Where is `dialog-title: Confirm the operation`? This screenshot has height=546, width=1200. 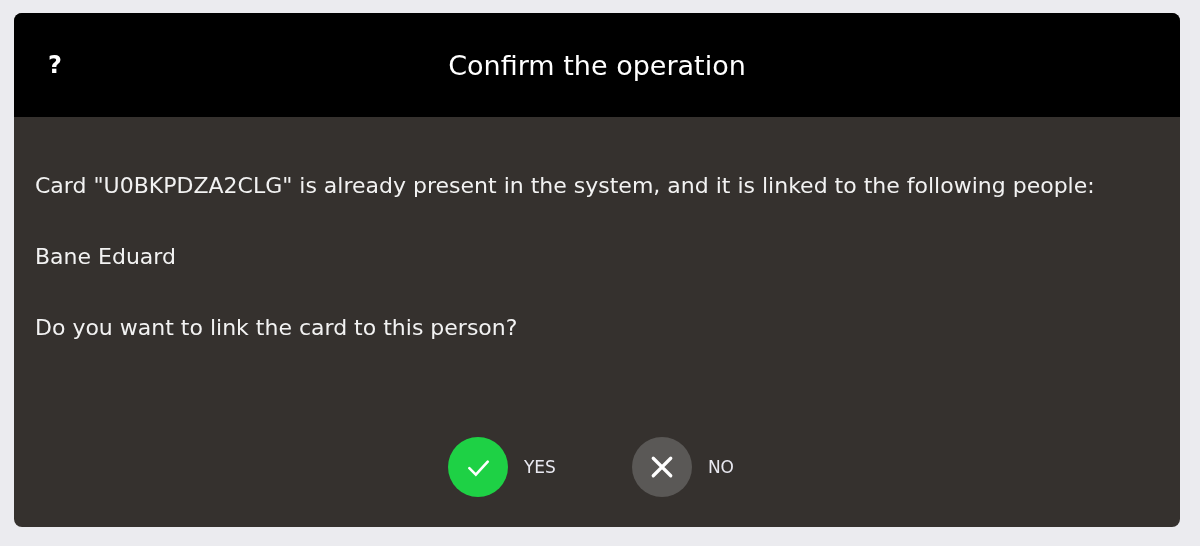 dialog-title: Confirm the operation is located at coordinates (597, 65).